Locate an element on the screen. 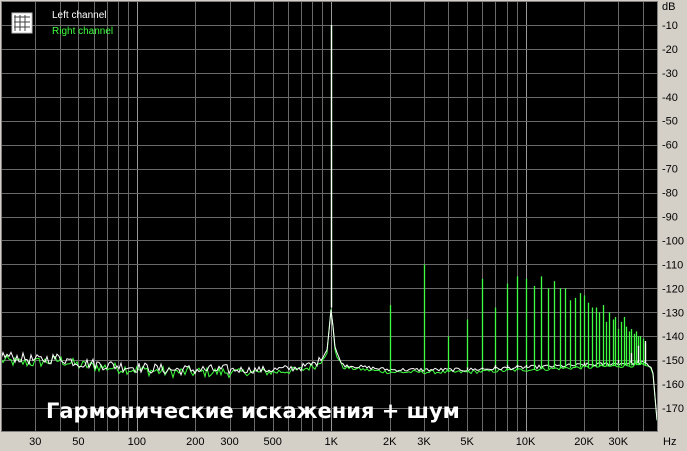  legend-icon is located at coordinates (22, 23).